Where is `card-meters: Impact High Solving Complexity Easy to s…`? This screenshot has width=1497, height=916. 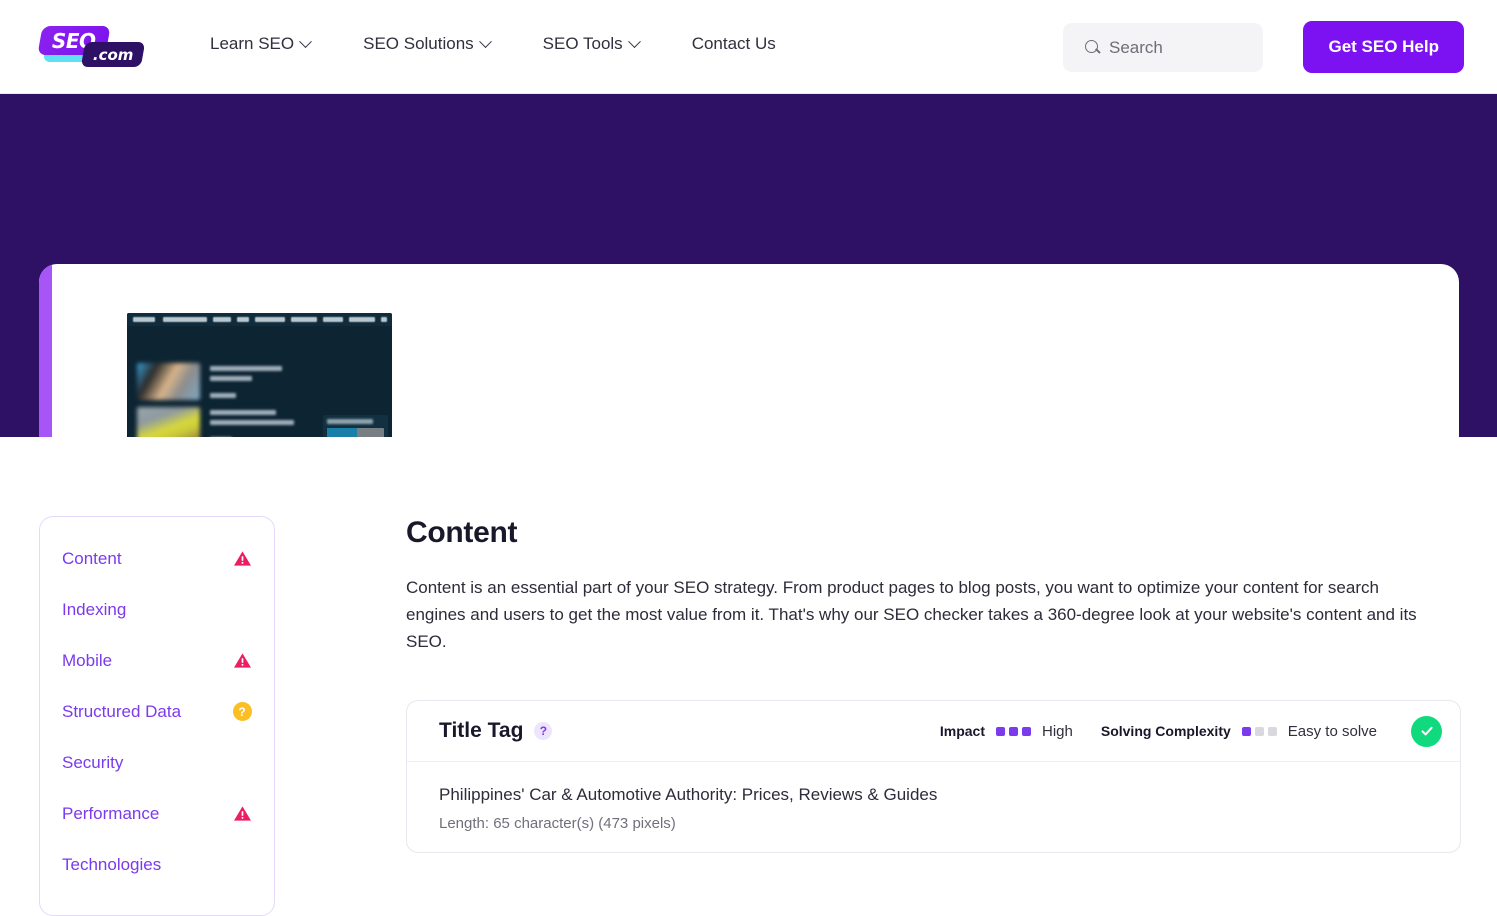
card-meters: Impact High Solving Complexity Easy to s… is located at coordinates (1190, 731).